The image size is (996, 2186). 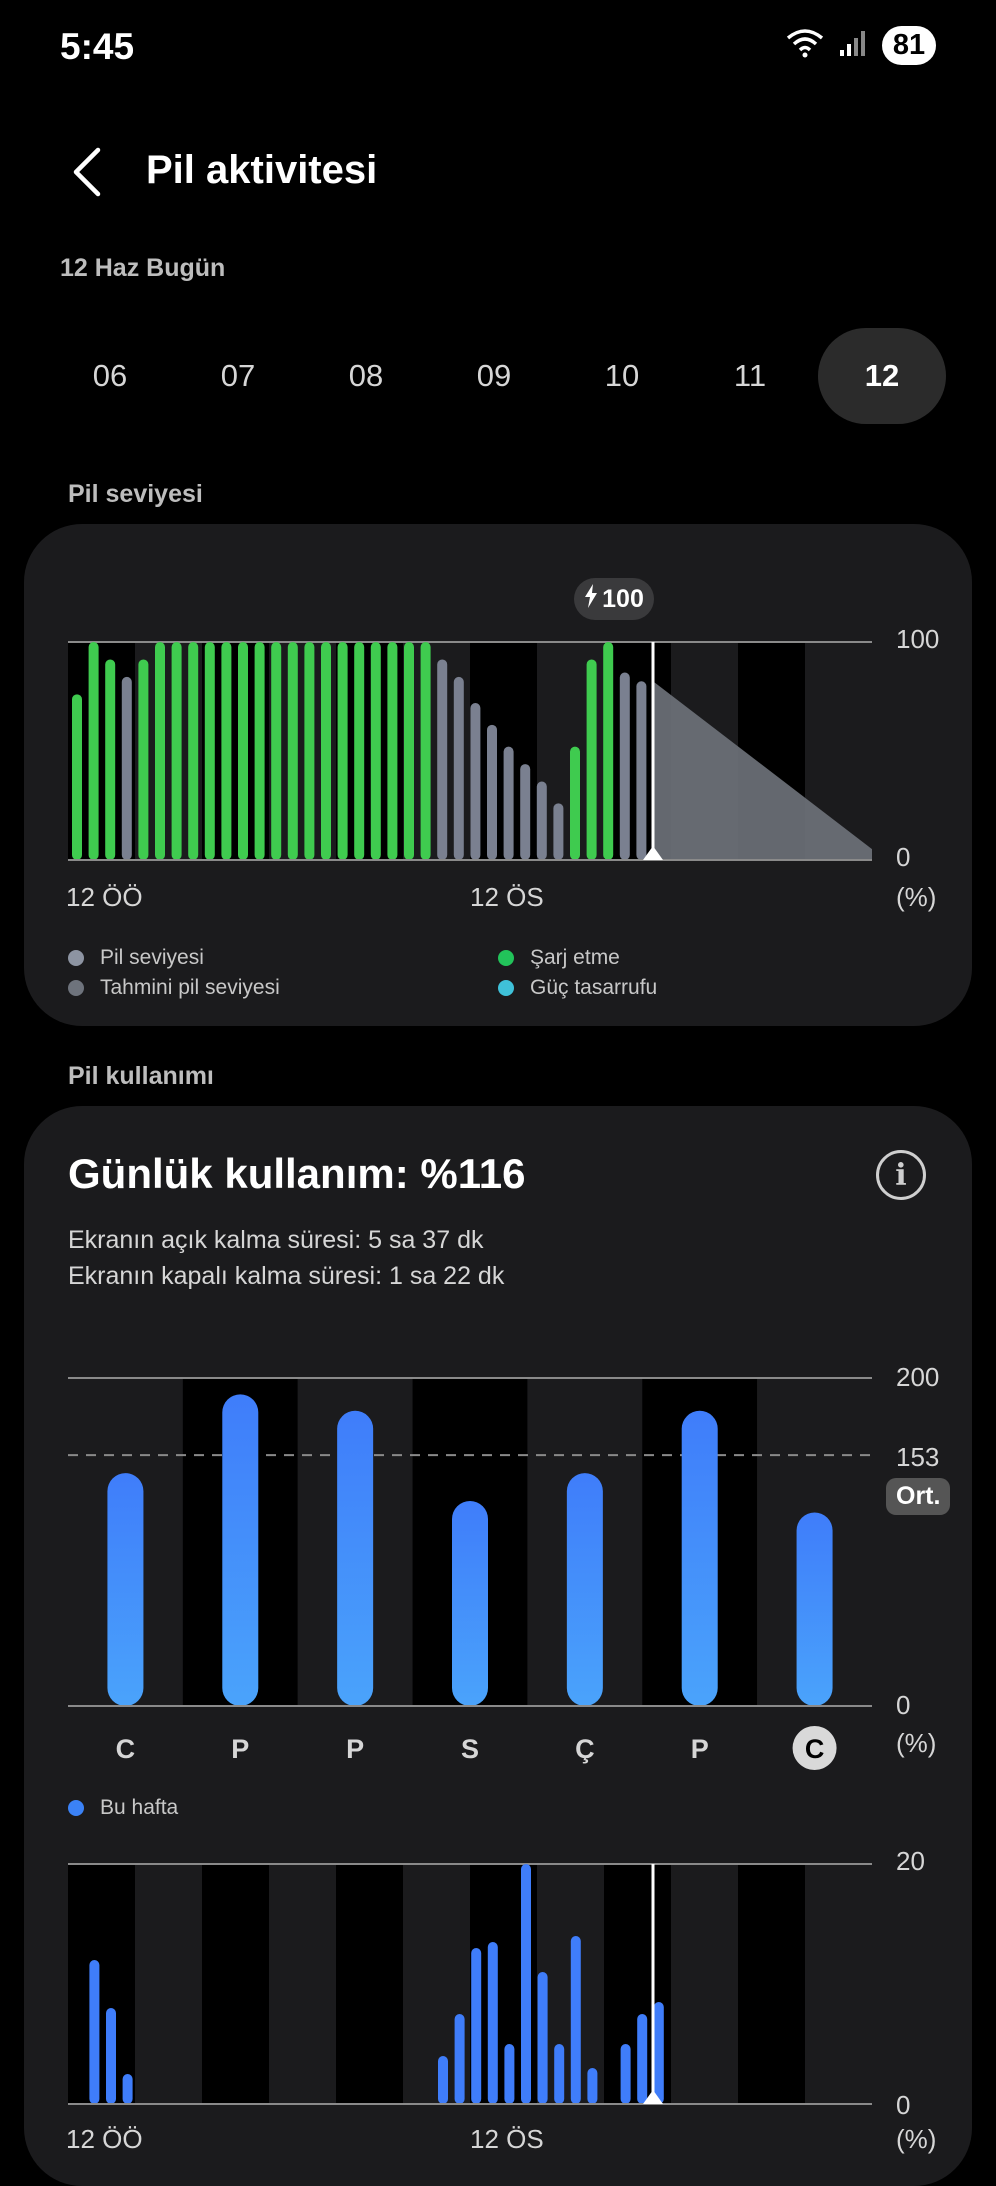 What do you see at coordinates (918, 1496) in the screenshot?
I see `average-badge: Ort.` at bounding box center [918, 1496].